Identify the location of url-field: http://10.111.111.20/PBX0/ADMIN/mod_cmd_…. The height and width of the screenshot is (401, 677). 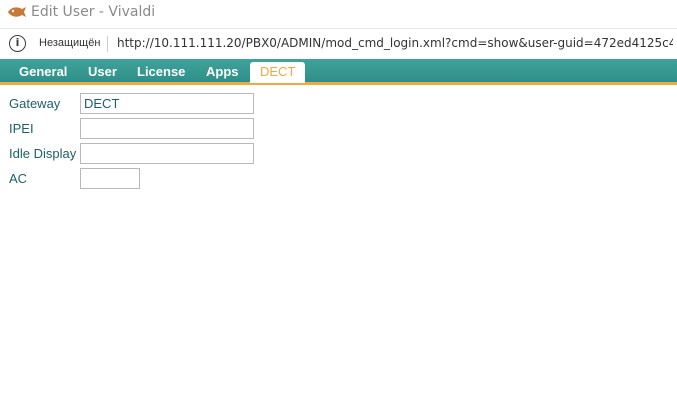
(395, 43).